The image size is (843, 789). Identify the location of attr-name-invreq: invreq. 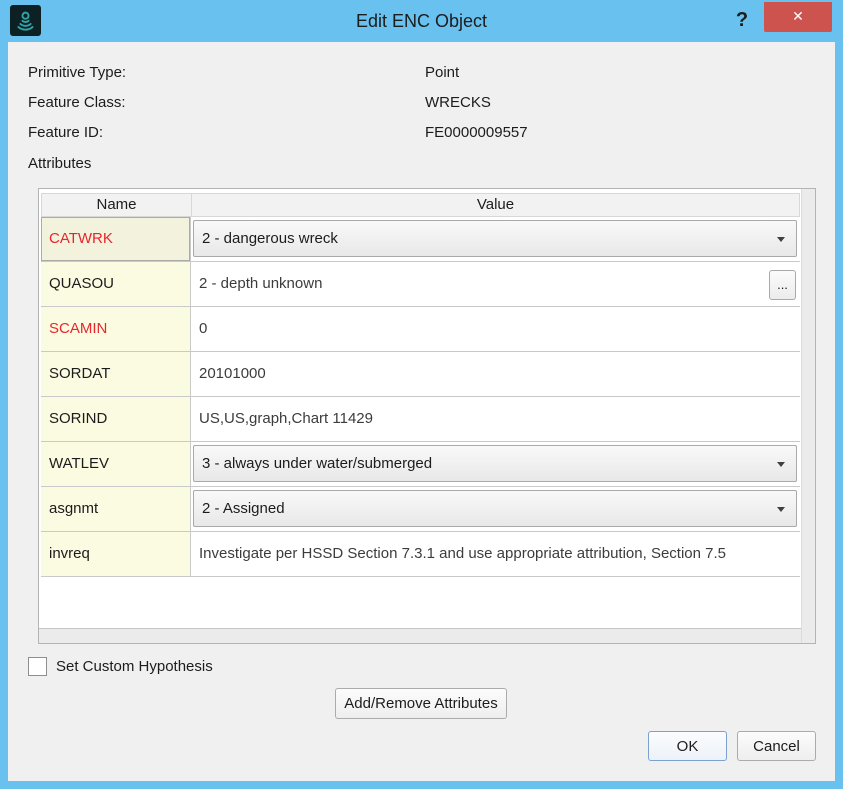
(116, 554).